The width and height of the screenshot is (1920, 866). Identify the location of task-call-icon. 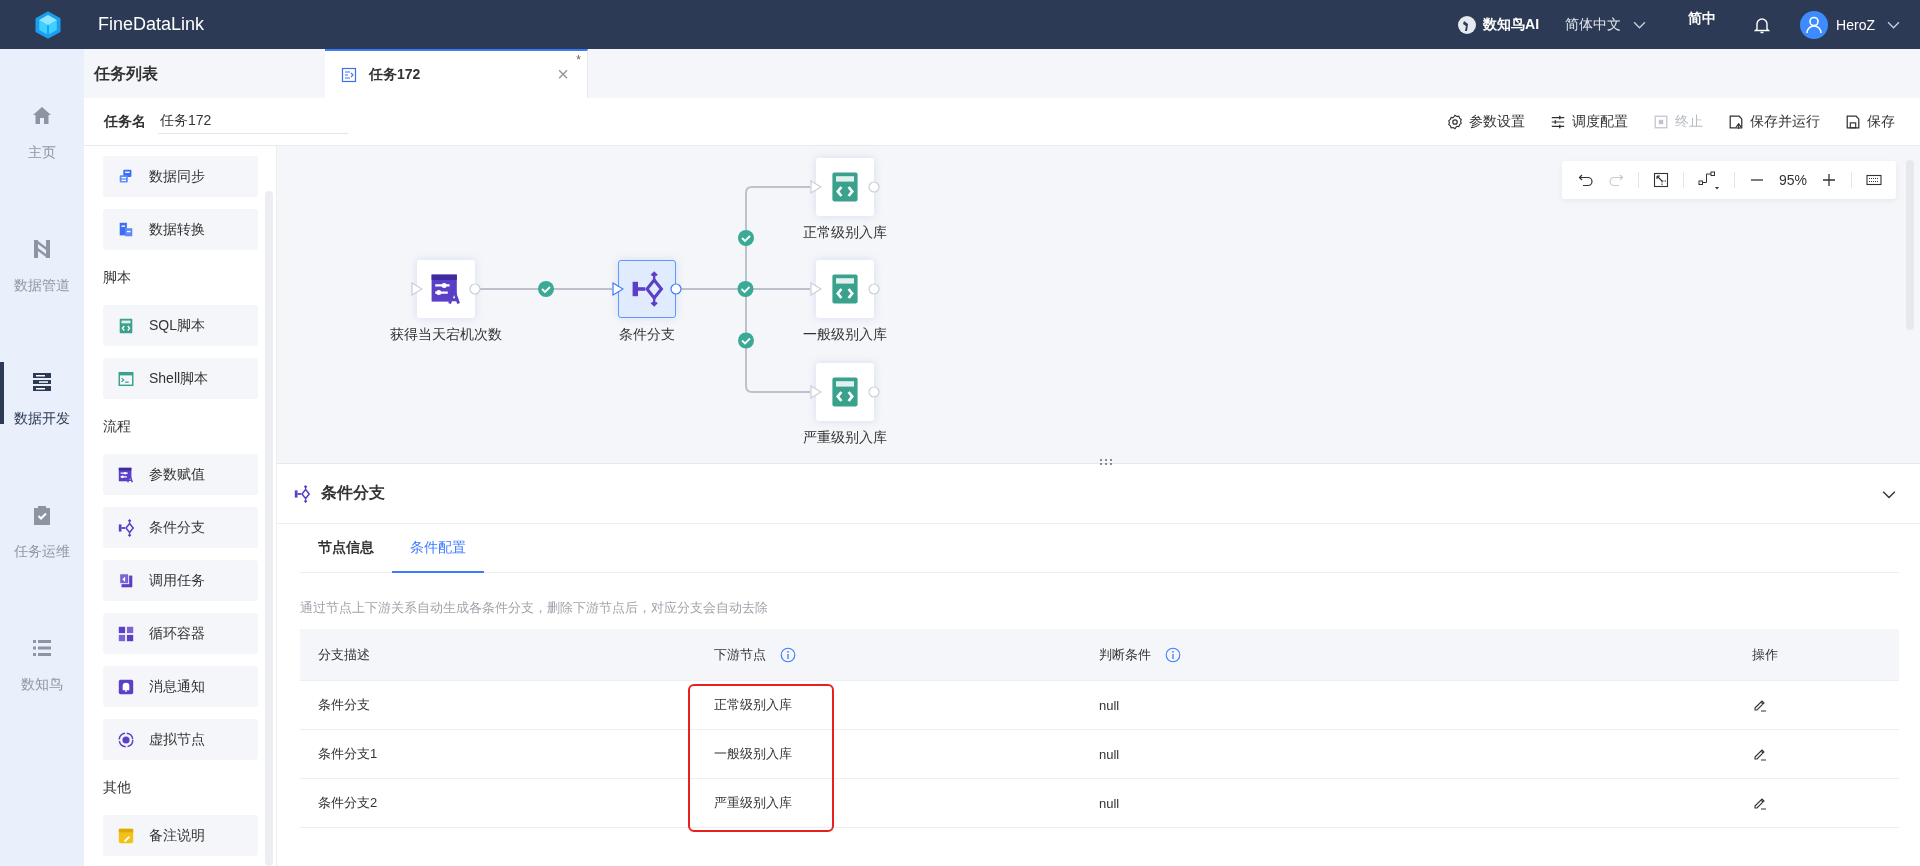
(126, 580).